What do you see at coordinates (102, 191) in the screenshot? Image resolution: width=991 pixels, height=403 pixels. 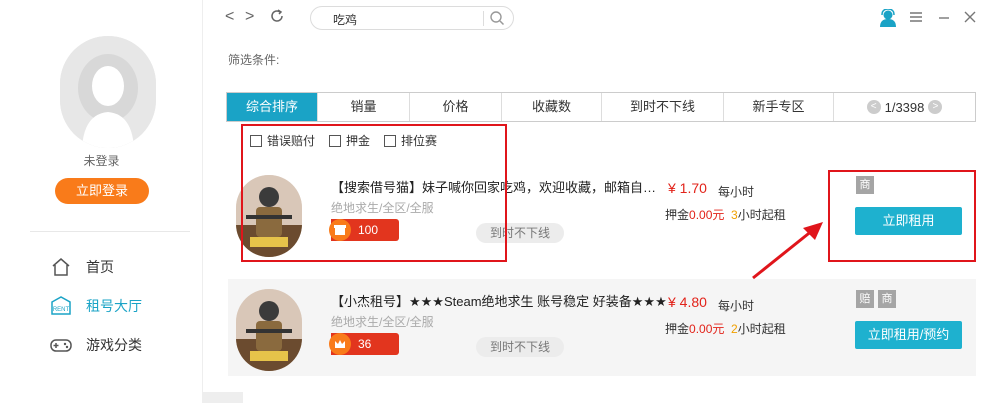 I see `login-button: 立即登录` at bounding box center [102, 191].